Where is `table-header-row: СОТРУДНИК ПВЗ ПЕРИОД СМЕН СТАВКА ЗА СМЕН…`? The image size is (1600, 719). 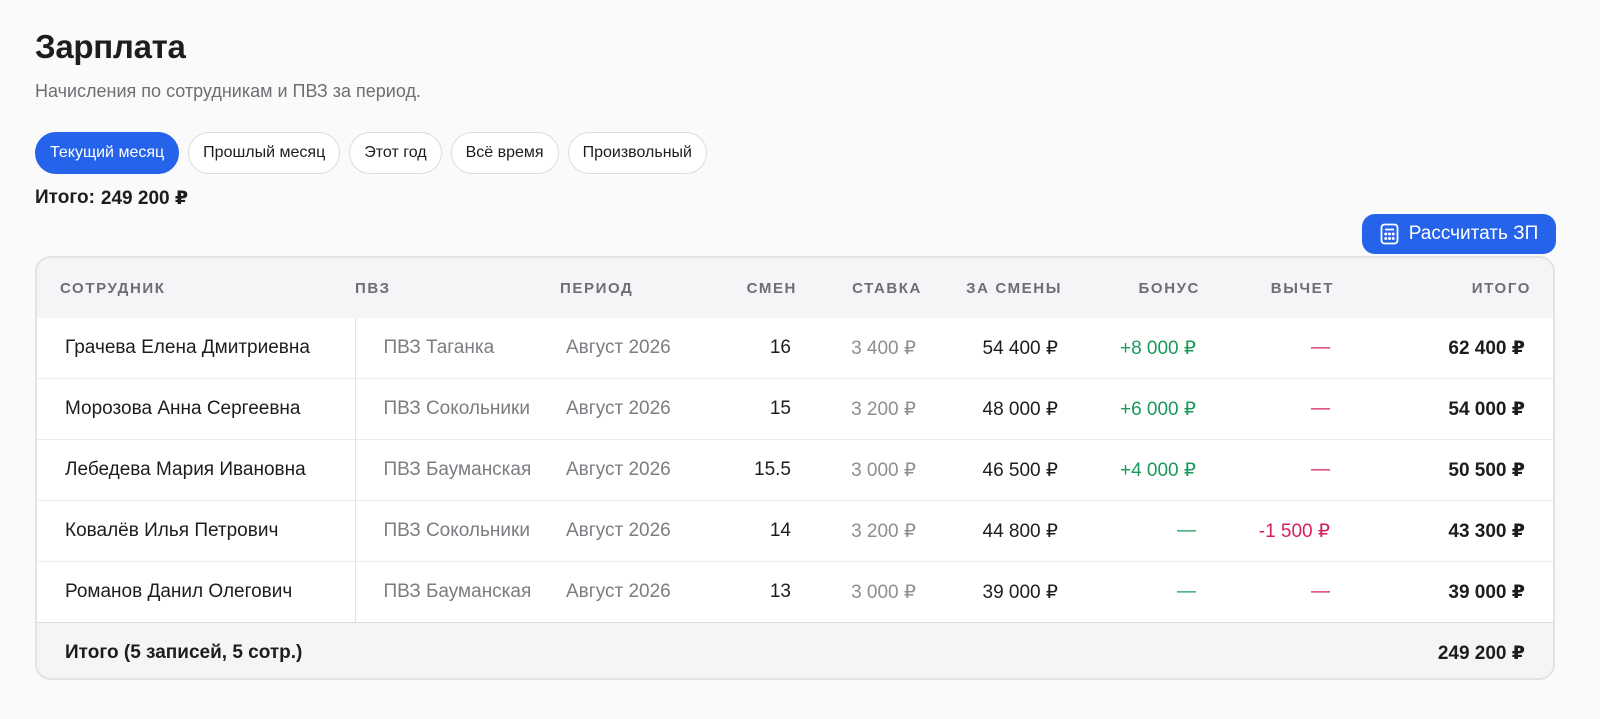
table-header-row: СОТРУДНИК ПВЗ ПЕРИОД СМЕН СТАВКА ЗА СМЕН… is located at coordinates (795, 288).